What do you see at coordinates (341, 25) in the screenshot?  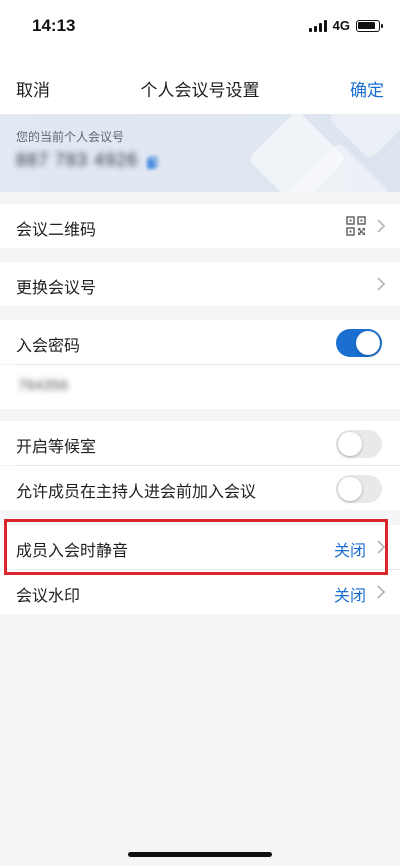 I see `network-type: 4G` at bounding box center [341, 25].